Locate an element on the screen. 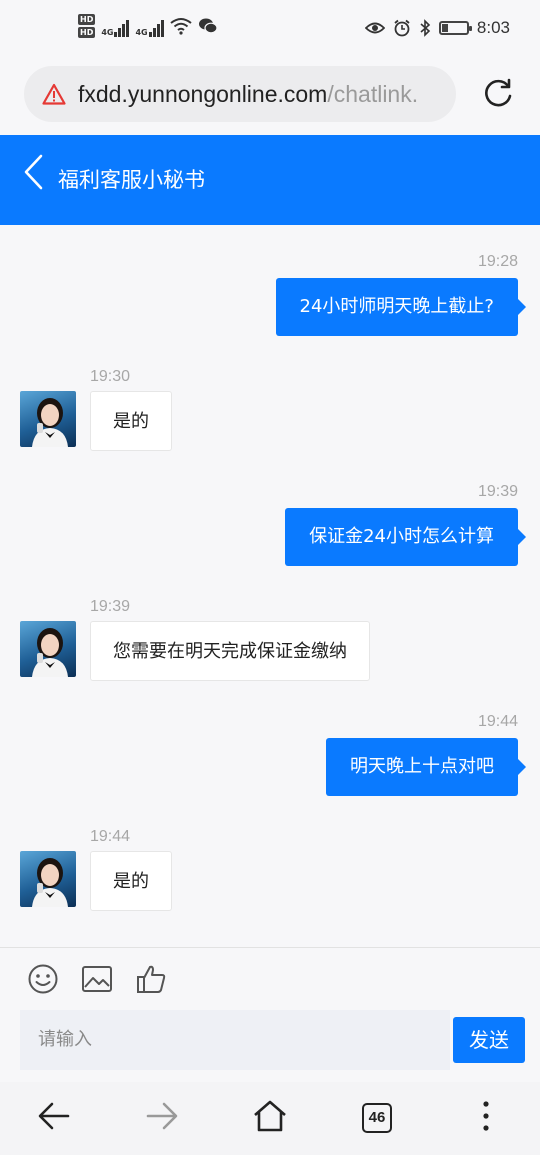 The image size is (540, 1155). wechat-icon is located at coordinates (208, 26).